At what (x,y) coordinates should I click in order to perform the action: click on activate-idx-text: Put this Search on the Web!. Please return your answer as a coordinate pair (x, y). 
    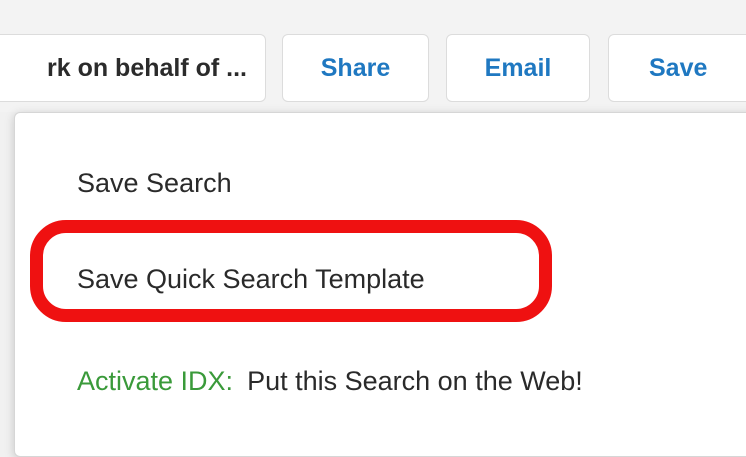
    Looking at the image, I should click on (415, 381).